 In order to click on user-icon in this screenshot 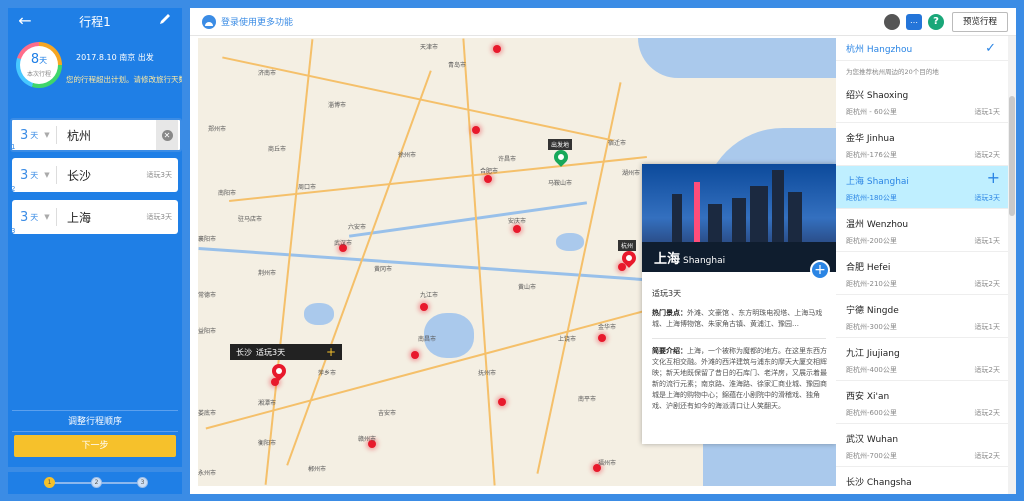, I will do `click(209, 22)`.